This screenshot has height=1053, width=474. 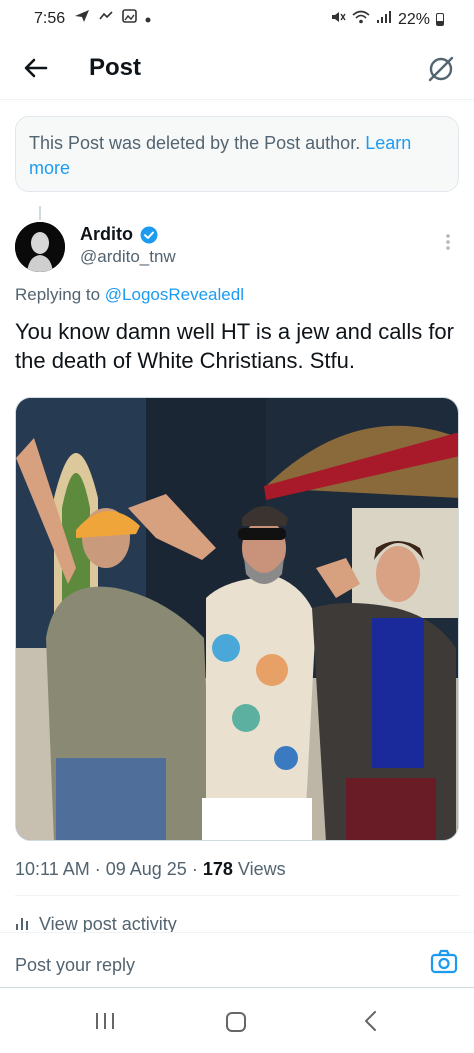 What do you see at coordinates (361, 19) in the screenshot?
I see `wifi-icon` at bounding box center [361, 19].